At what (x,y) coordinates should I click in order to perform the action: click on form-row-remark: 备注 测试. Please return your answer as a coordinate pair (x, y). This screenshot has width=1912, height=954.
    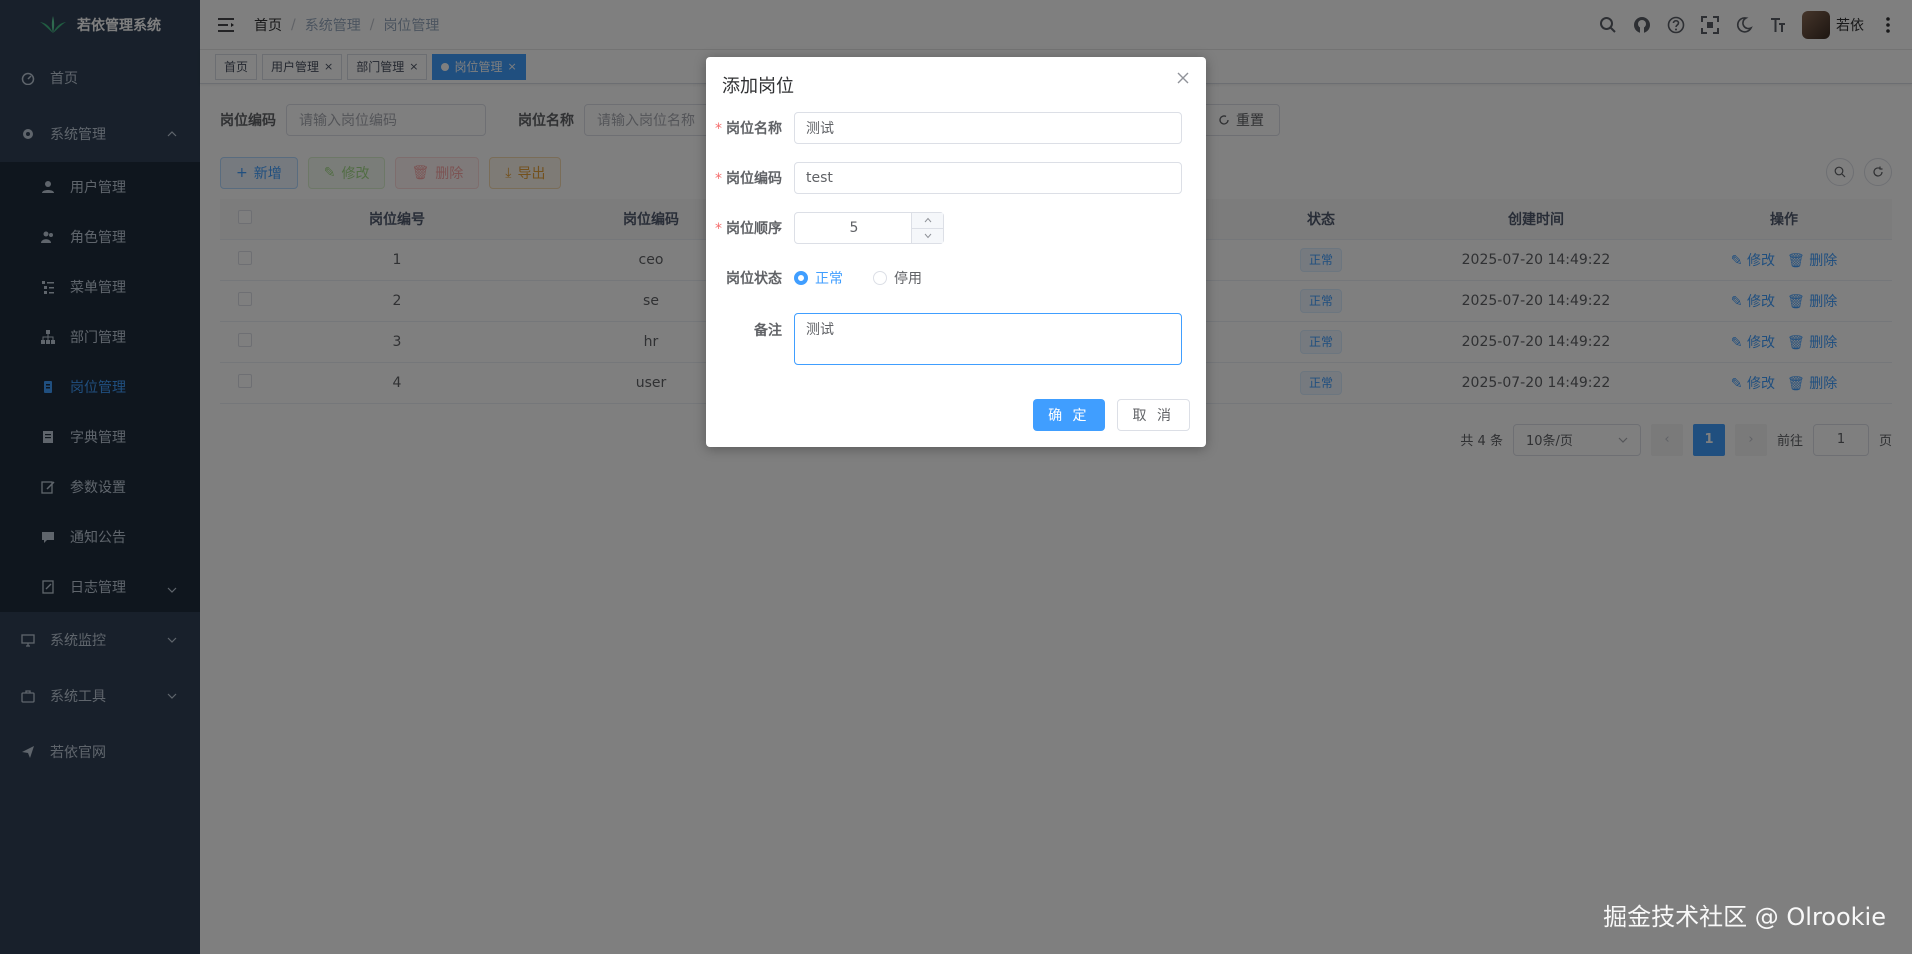
    Looking at the image, I should click on (956, 339).